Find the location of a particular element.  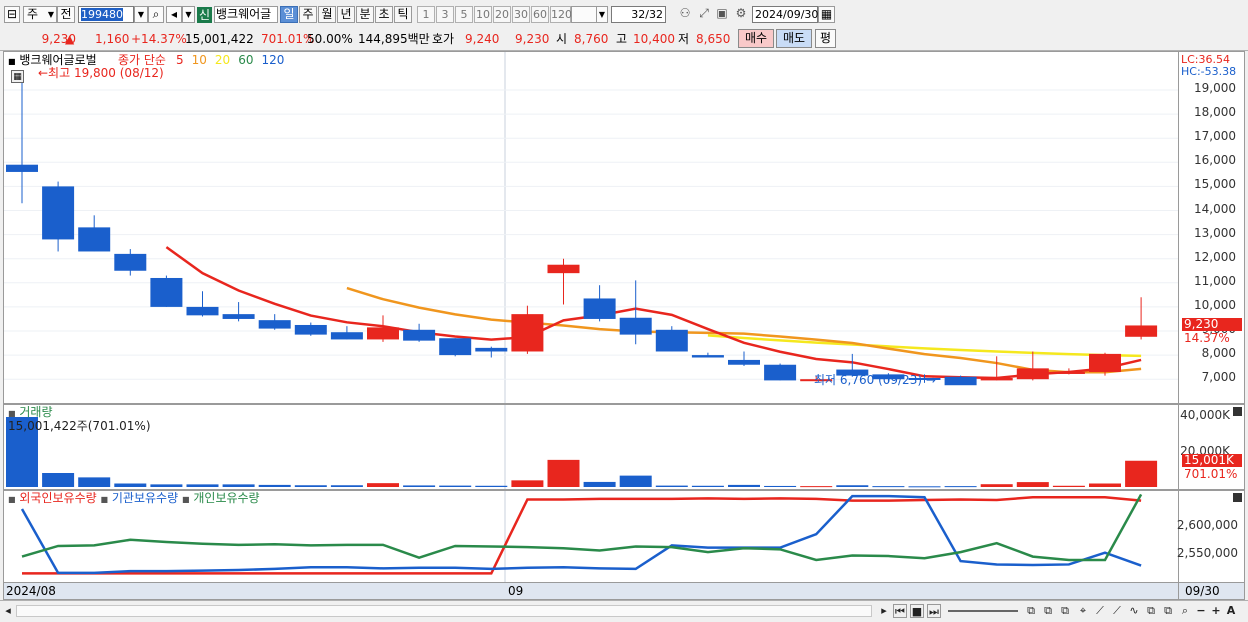

tab-period: 주 is located at coordinates (308, 14).